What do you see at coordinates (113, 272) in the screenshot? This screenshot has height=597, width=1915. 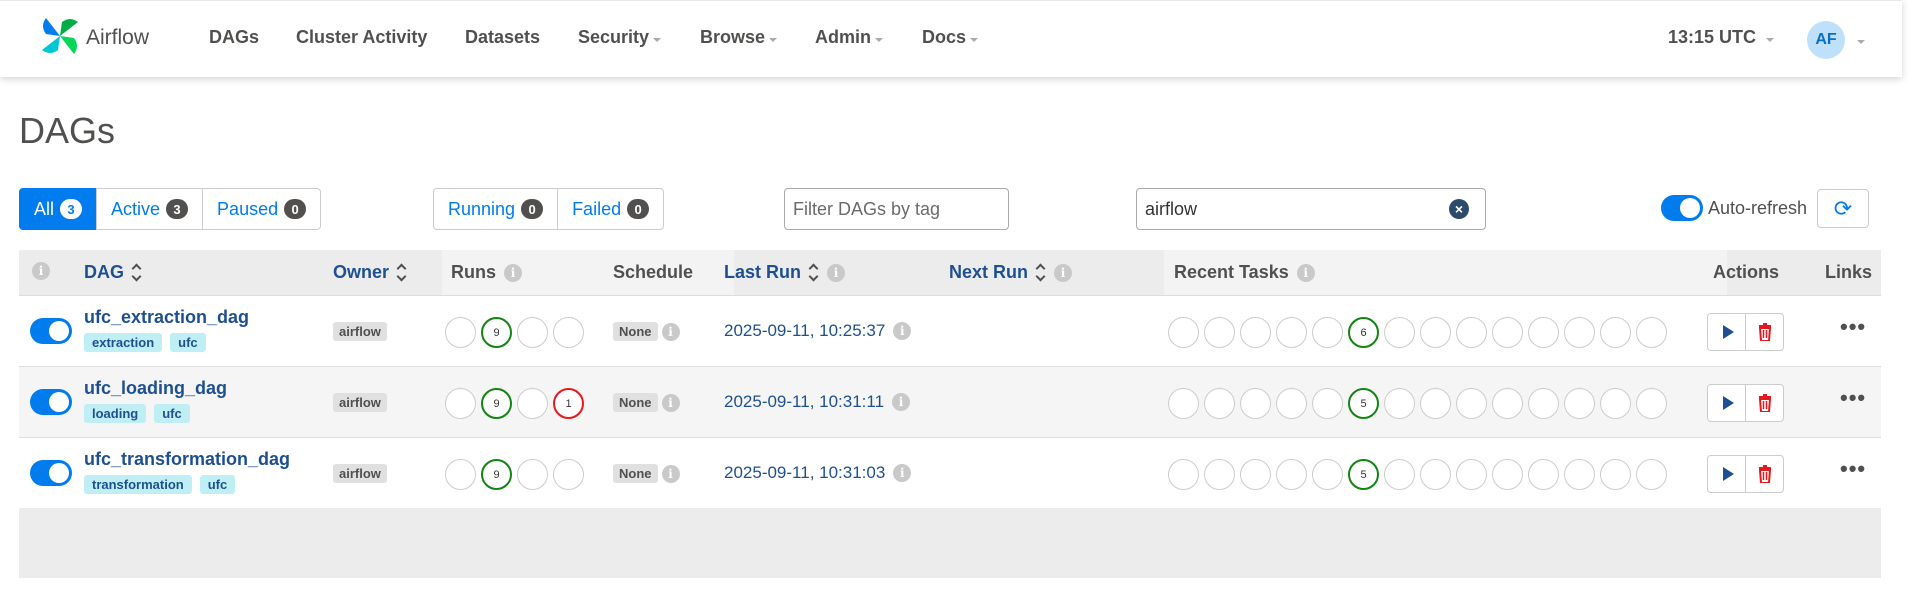 I see `header-dag: DAG` at bounding box center [113, 272].